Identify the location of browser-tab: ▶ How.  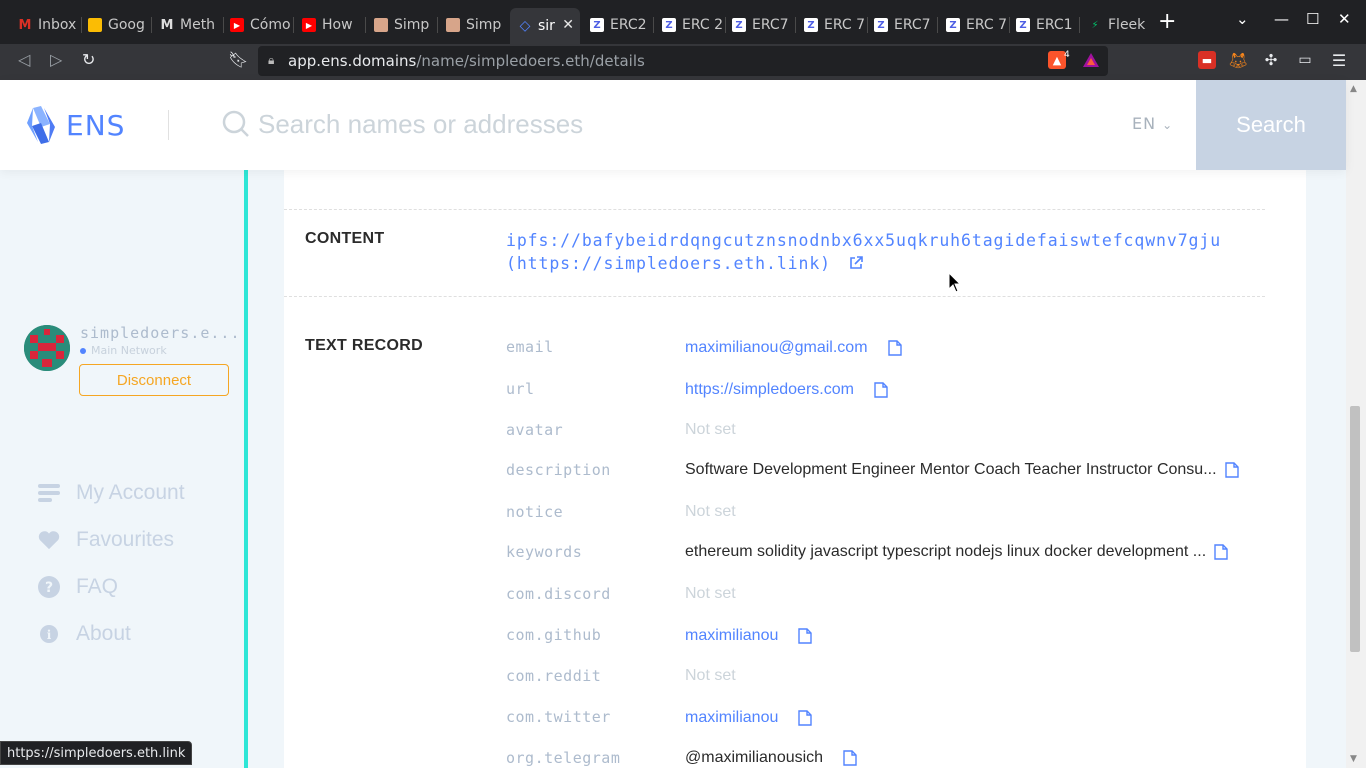
(329, 25).